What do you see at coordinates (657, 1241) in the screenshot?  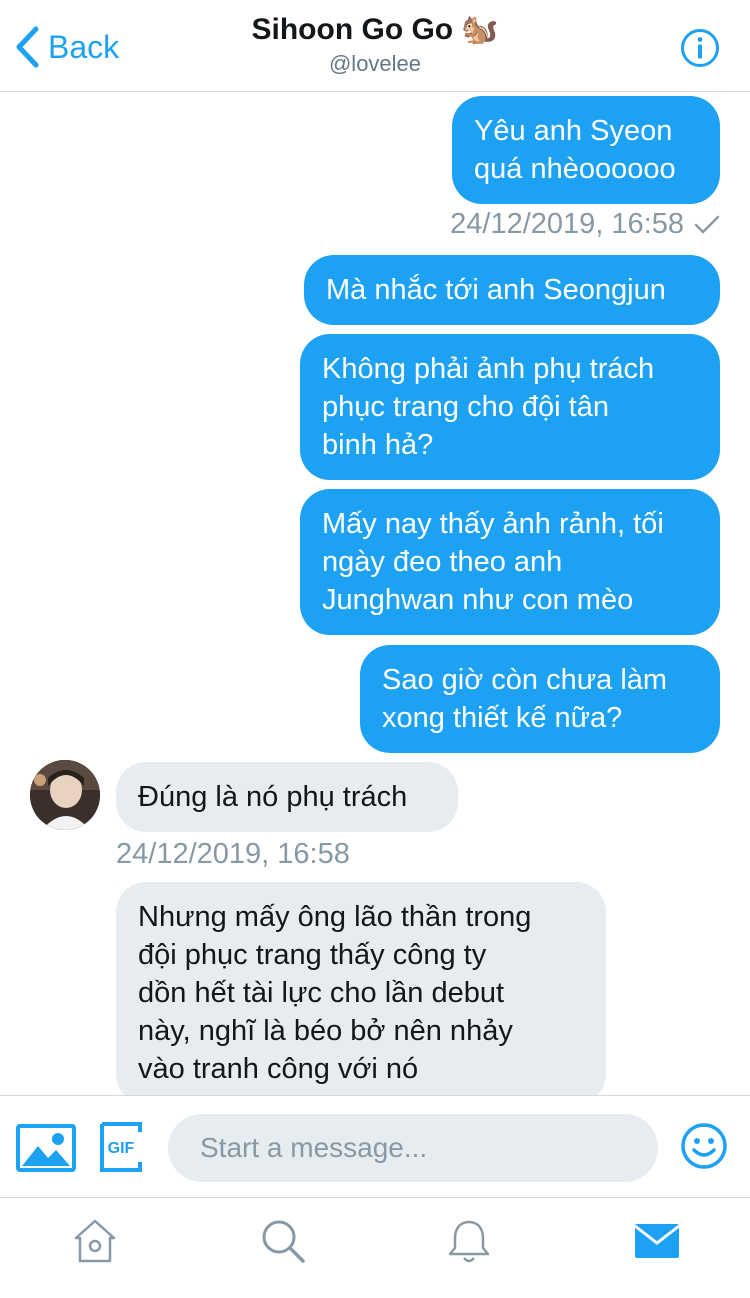 I see `mail-icon` at bounding box center [657, 1241].